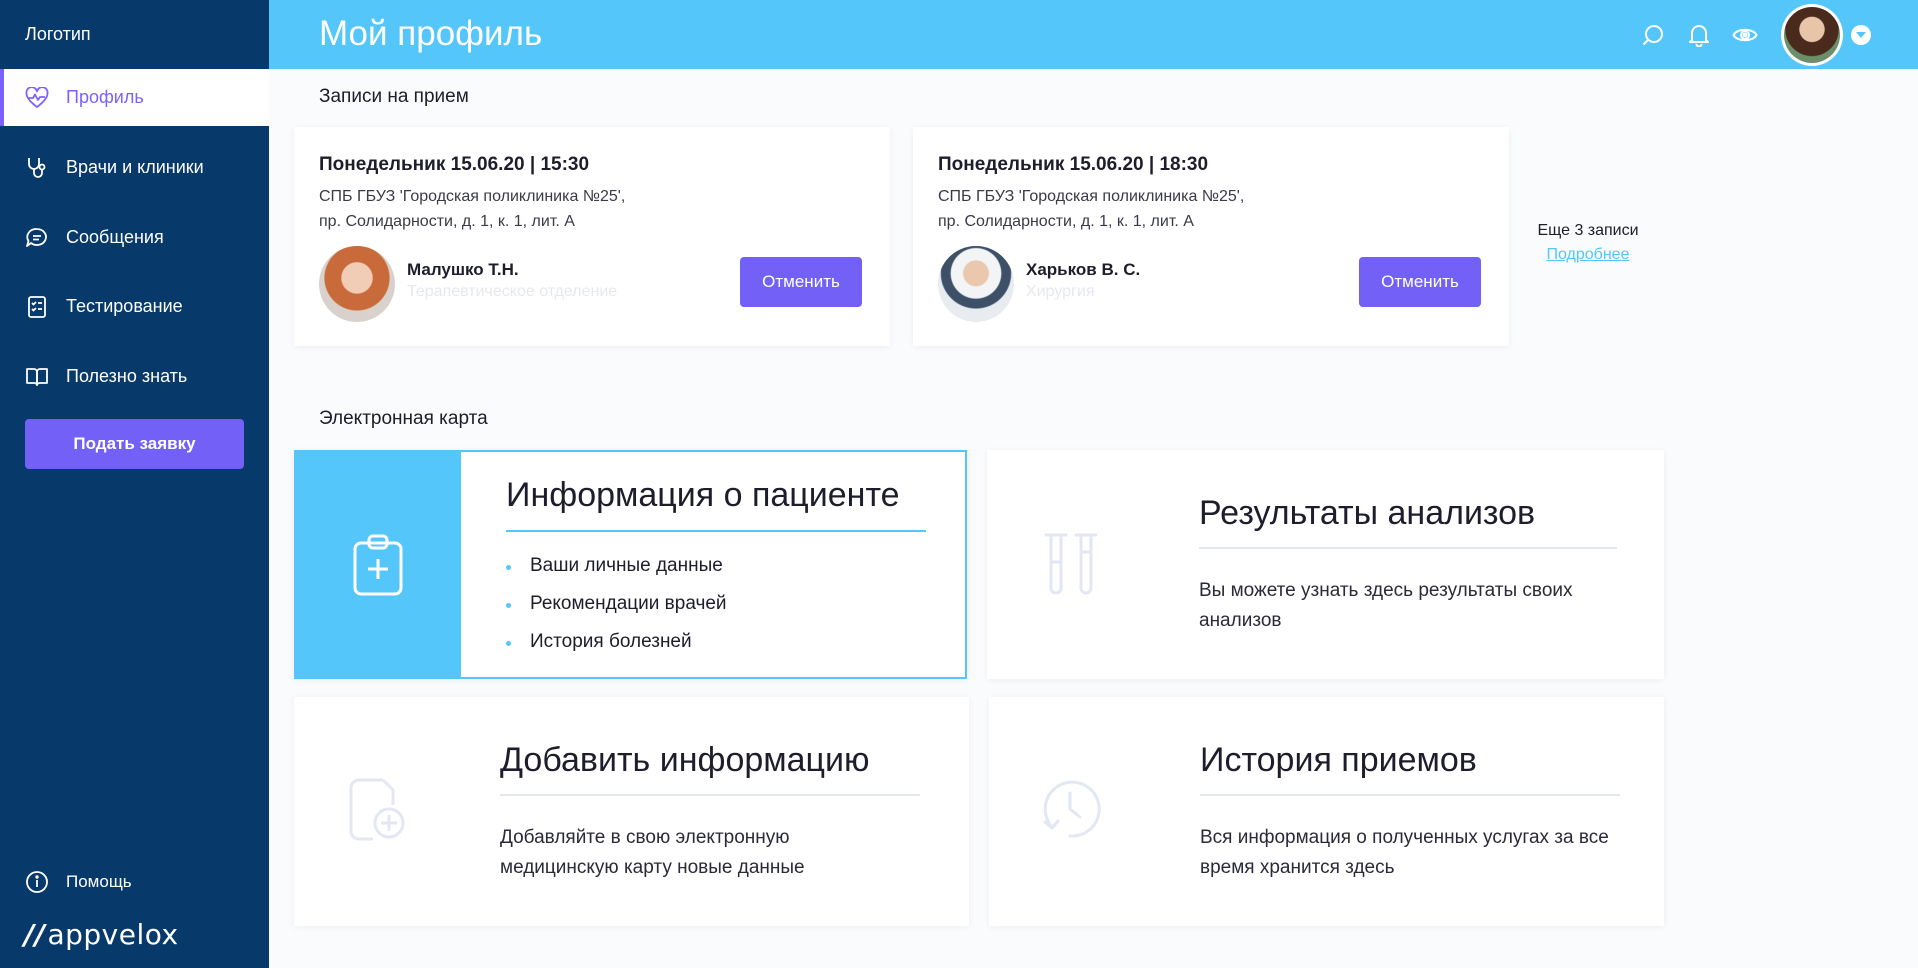  I want to click on eye-icon, so click(1745, 35).